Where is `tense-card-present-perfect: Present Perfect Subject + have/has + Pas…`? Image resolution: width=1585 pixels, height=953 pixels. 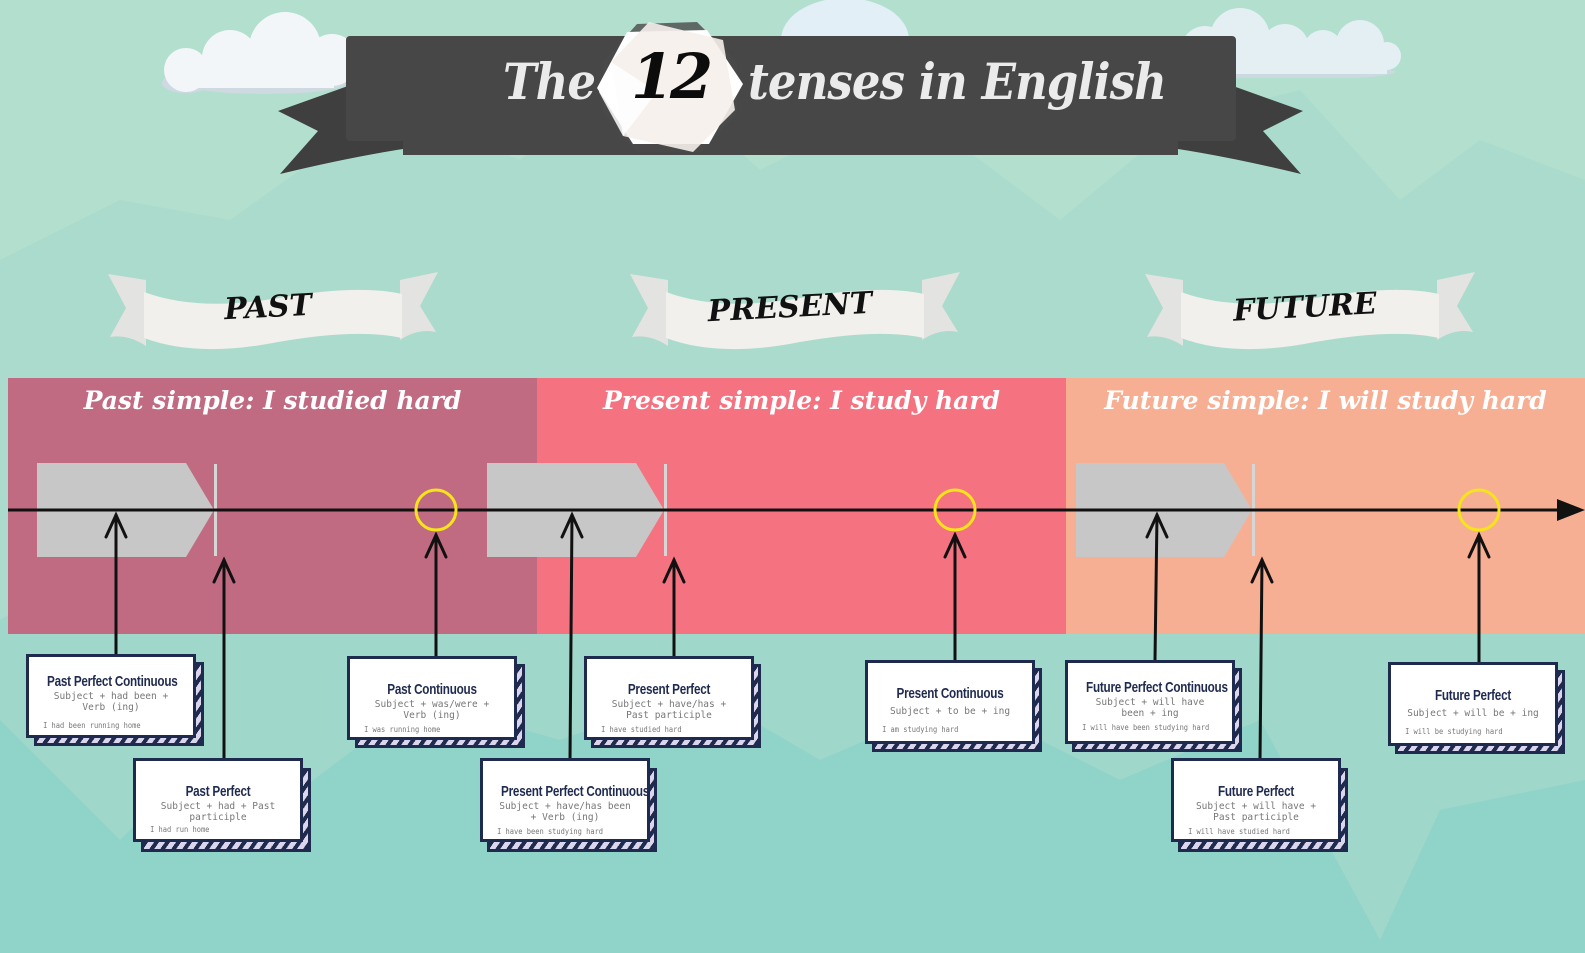 tense-card-present-perfect: Present Perfect Subject + have/has + Pas… is located at coordinates (669, 698).